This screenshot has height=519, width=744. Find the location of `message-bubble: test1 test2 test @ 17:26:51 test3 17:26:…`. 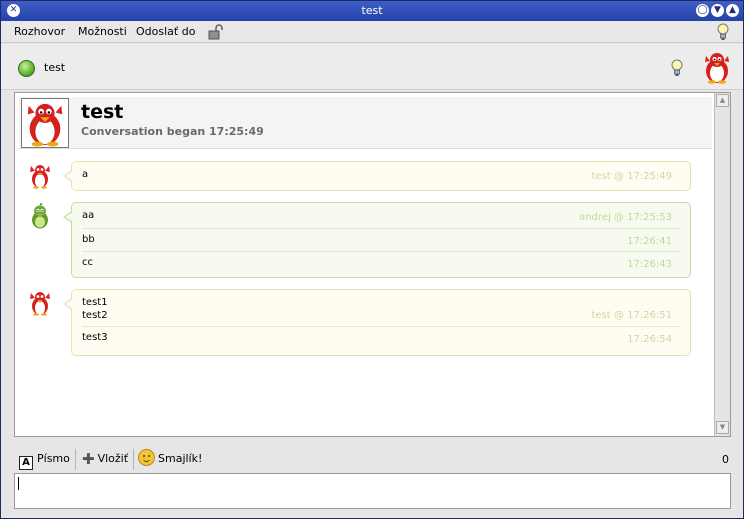

message-bubble: test1 test2 test @ 17:26:51 test3 17:26:… is located at coordinates (377, 322).